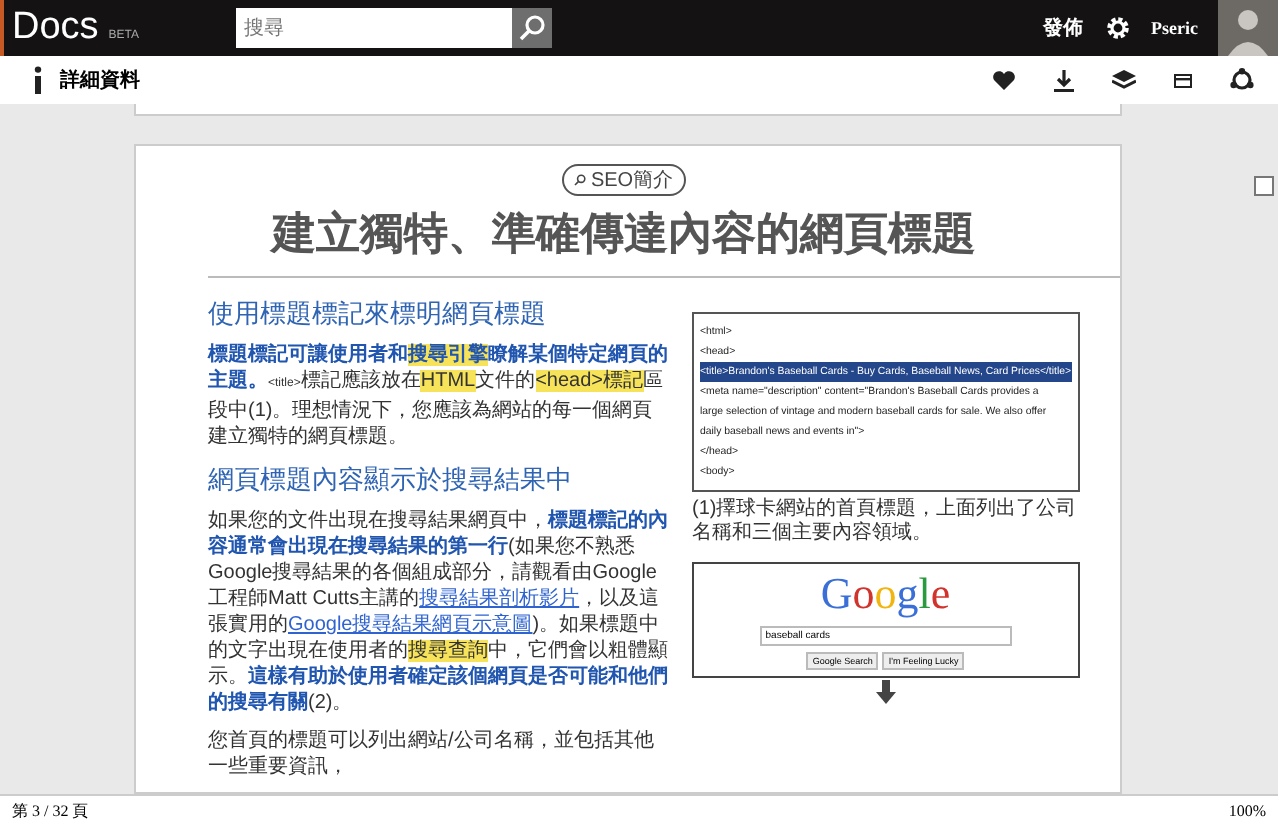  What do you see at coordinates (1183, 80) in the screenshot?
I see `card-icon` at bounding box center [1183, 80].